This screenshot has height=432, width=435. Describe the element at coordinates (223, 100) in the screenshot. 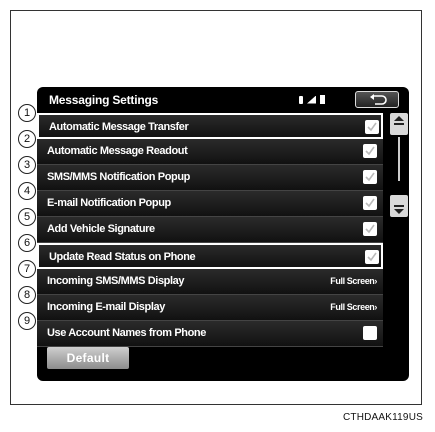

I see `screen-header: Messaging Settings` at that location.